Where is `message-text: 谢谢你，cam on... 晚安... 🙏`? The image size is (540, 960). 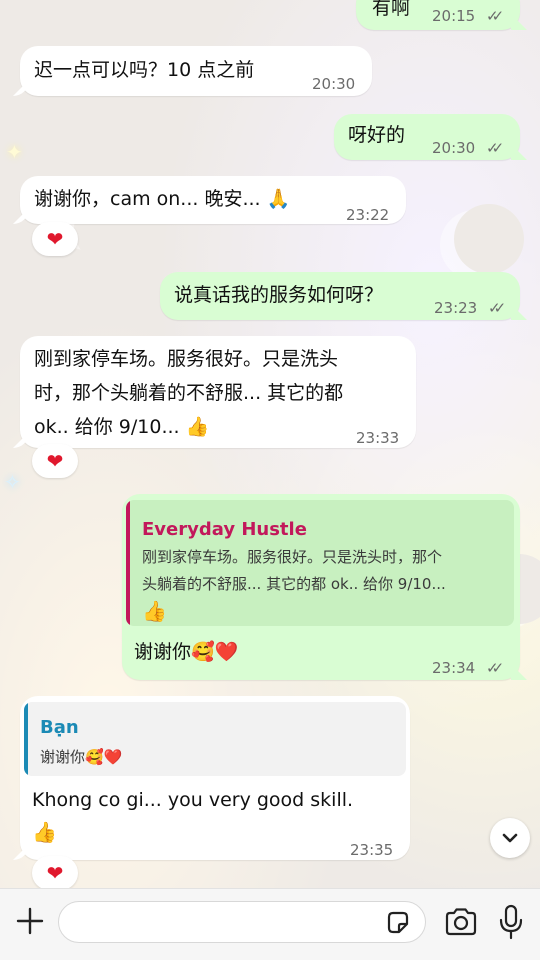 message-text: 谢谢你，cam on... 晚安... 🙏 is located at coordinates (162, 199).